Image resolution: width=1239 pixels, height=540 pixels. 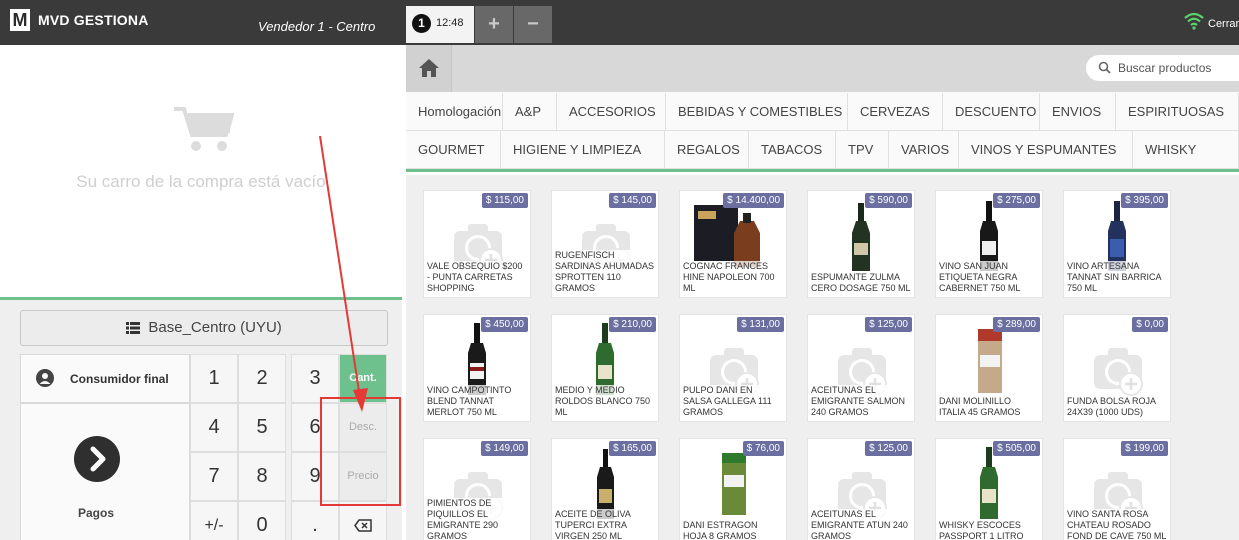 I want to click on numpad-key-7: 7, so click(x=214, y=476).